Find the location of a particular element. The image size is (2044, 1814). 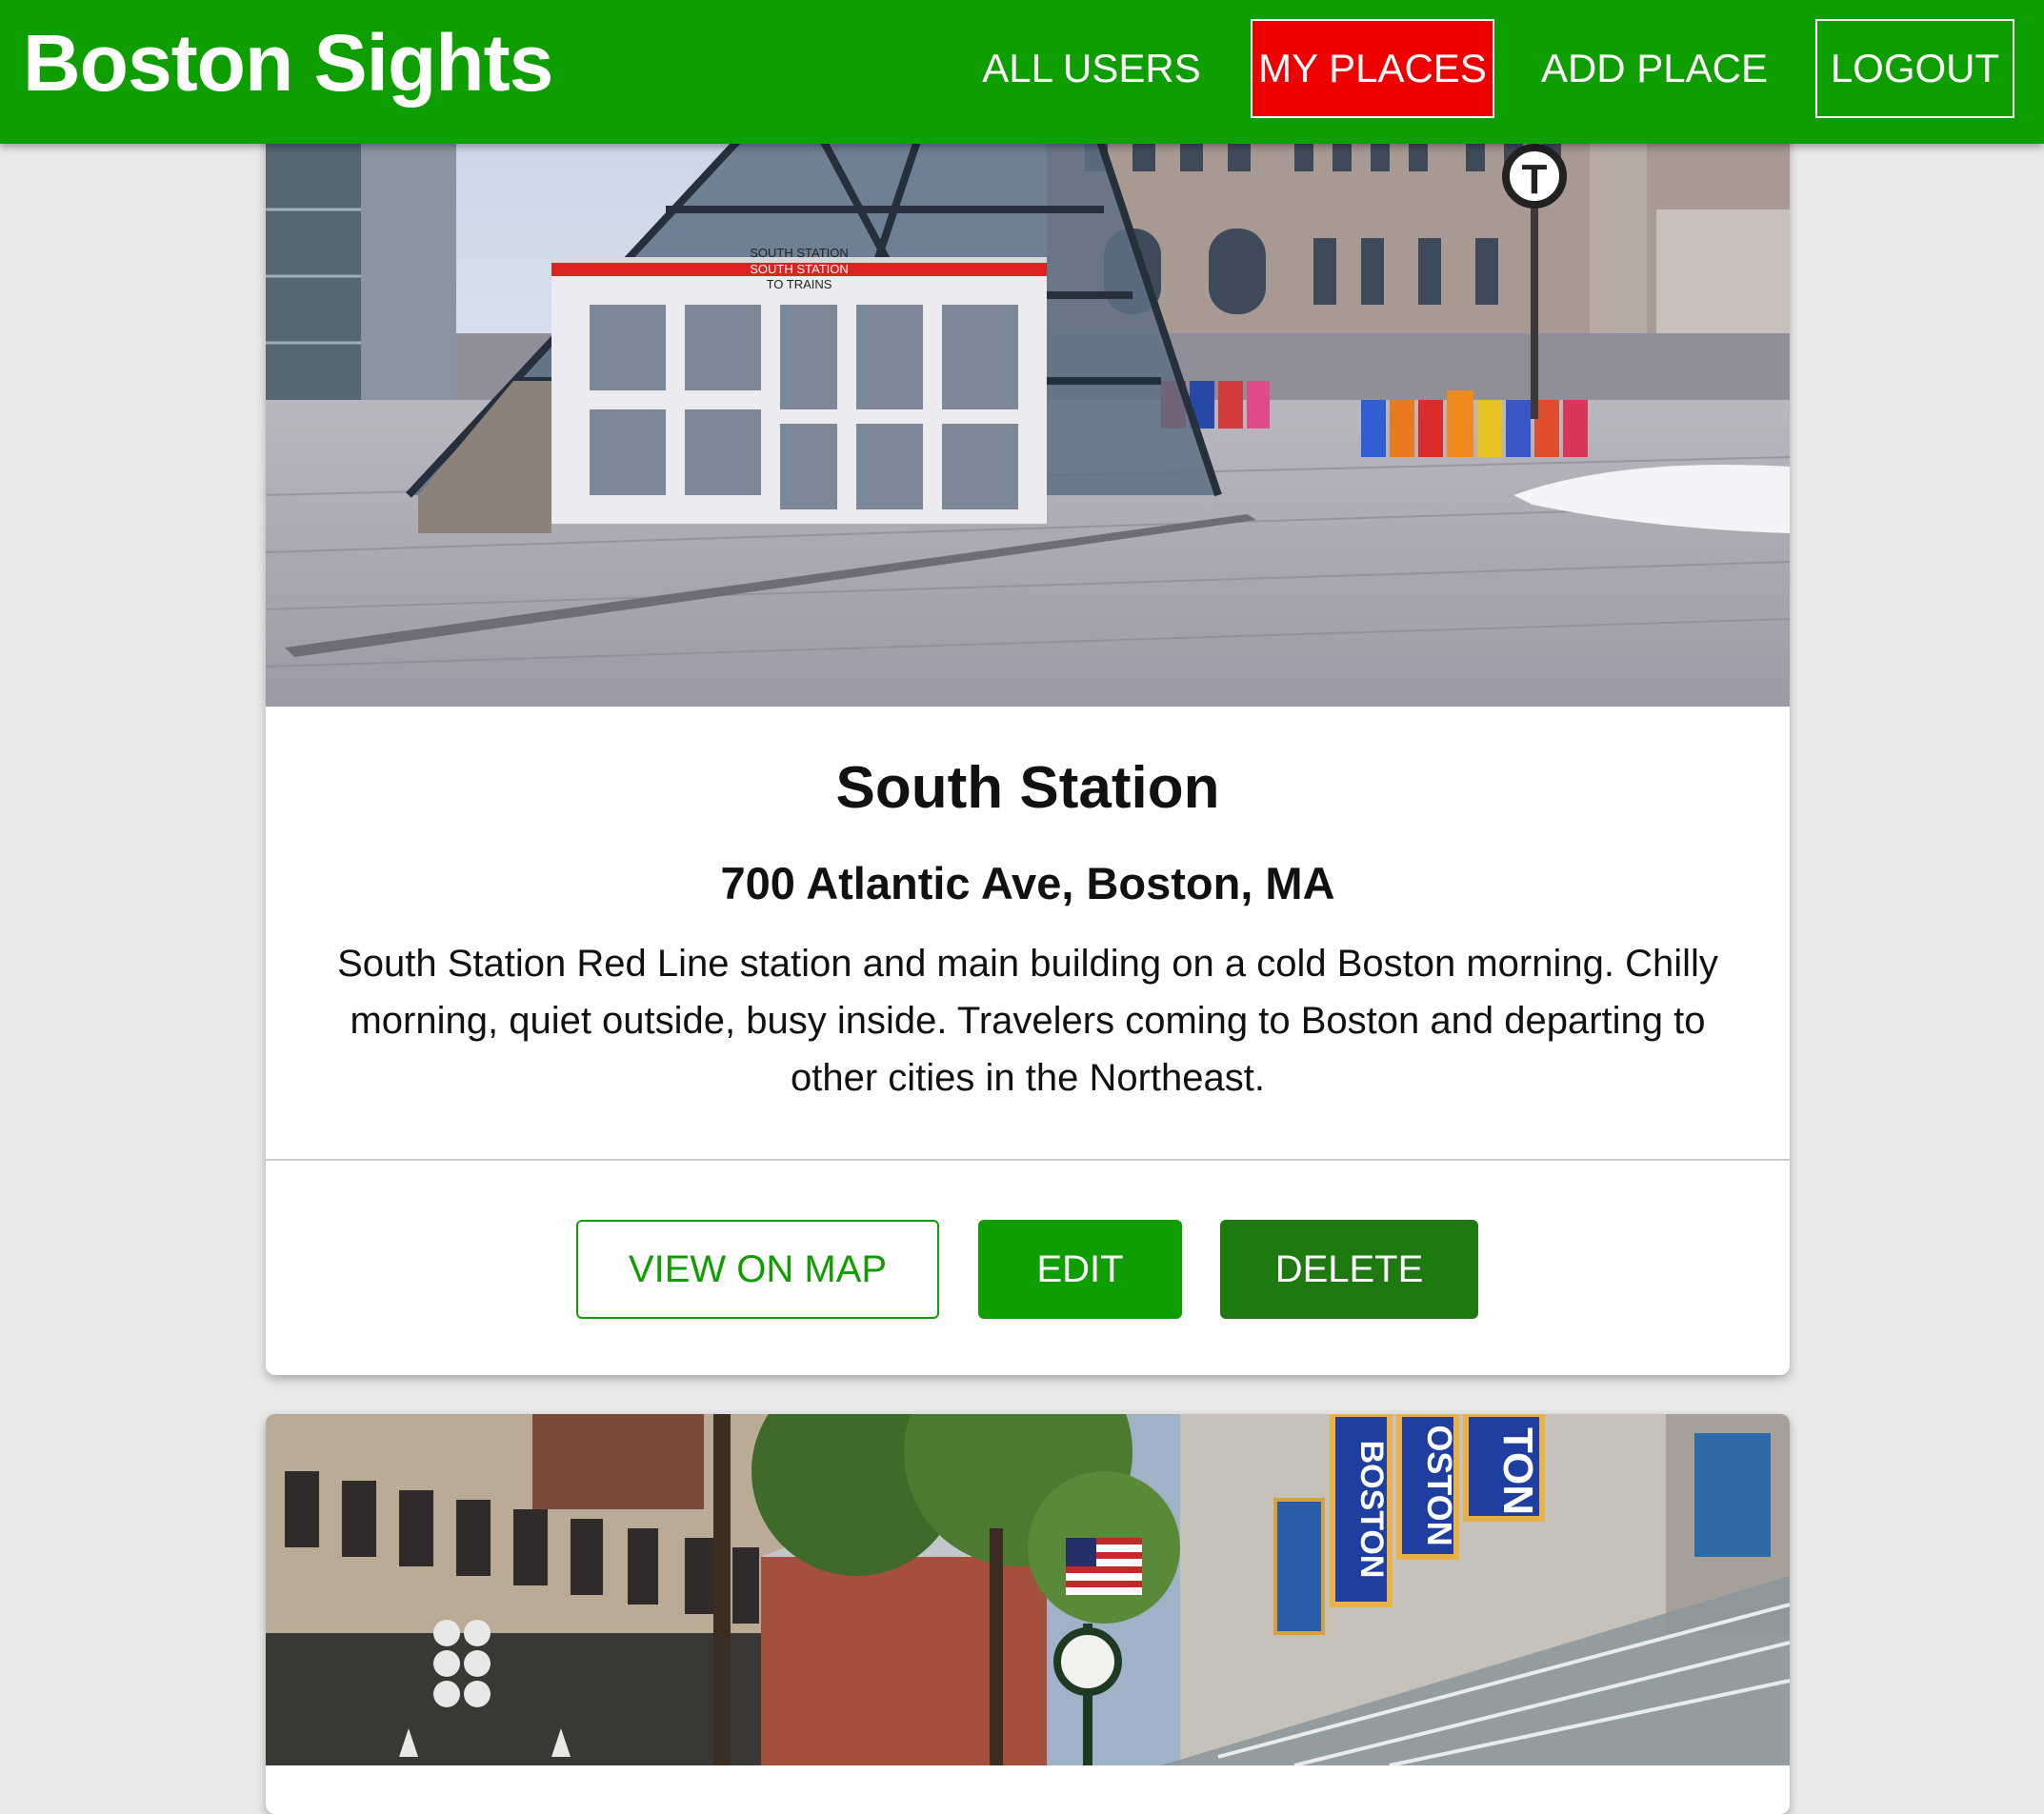

nav-add-place: ADD PLACE is located at coordinates (1654, 69).